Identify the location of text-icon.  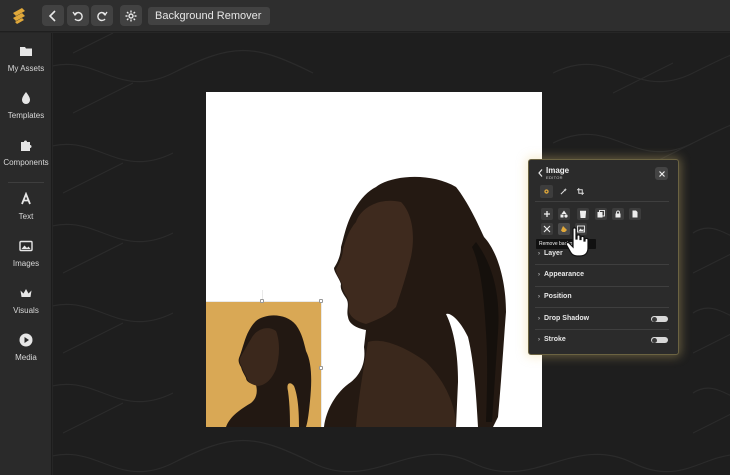
(26, 198).